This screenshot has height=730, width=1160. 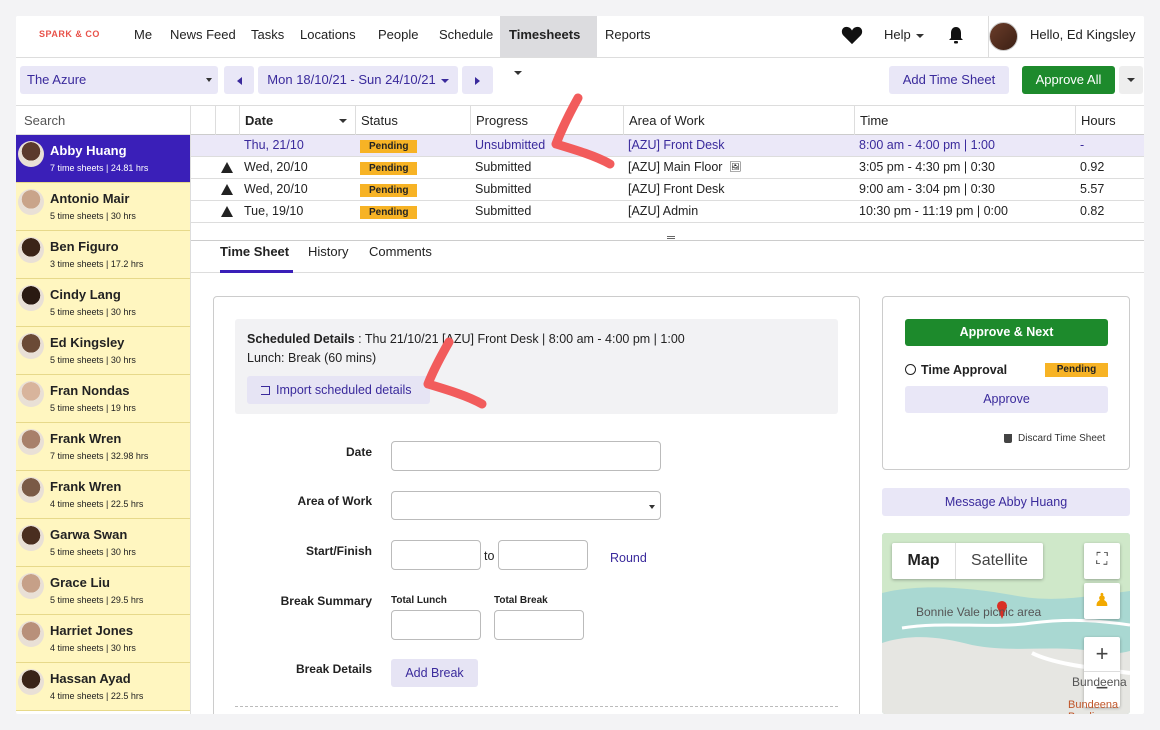 I want to click on discard-timesheet-link: Discard Time Sheet, so click(x=1061, y=438).